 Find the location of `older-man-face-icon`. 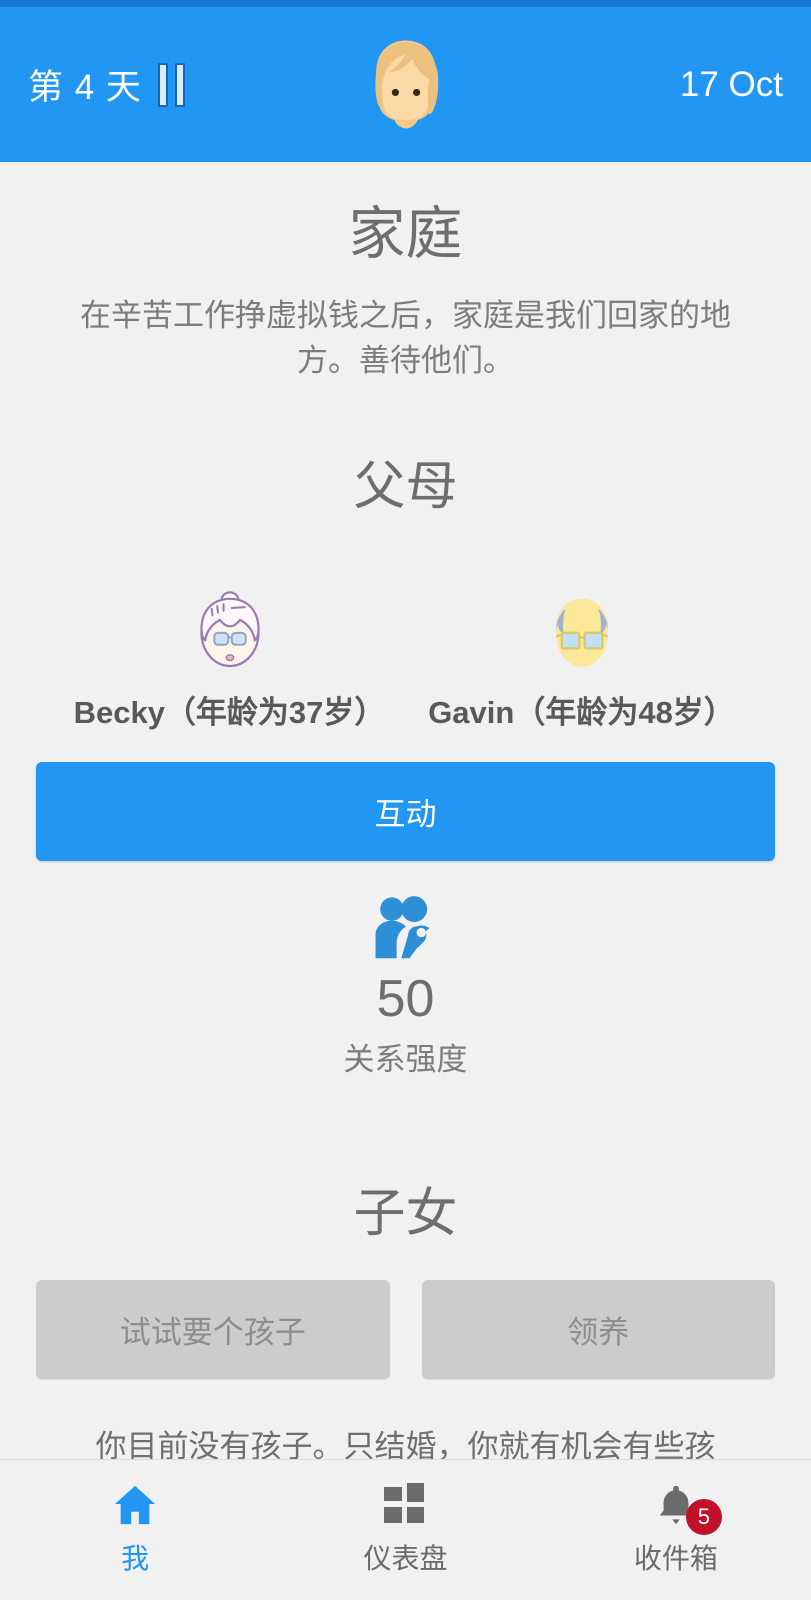

older-man-face-icon is located at coordinates (582, 631).